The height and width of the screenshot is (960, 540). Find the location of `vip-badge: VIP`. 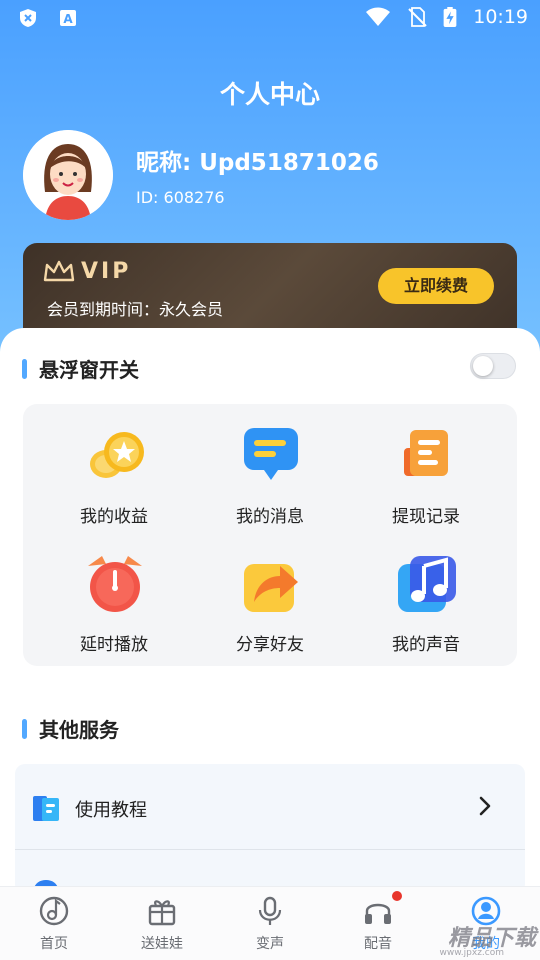

vip-badge: VIP is located at coordinates (106, 271).